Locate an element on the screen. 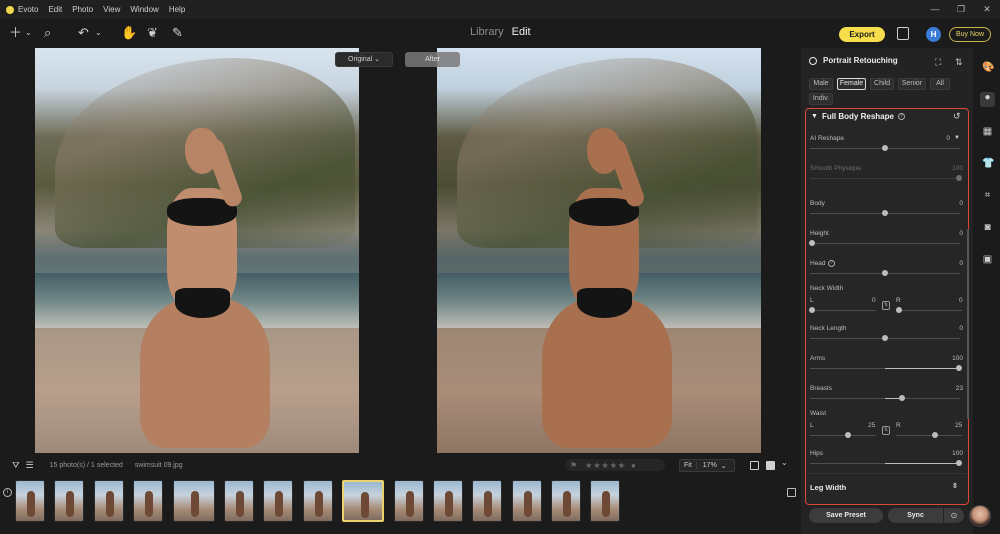 This screenshot has height=534, width=1000. info-icon: i is located at coordinates (7, 492).